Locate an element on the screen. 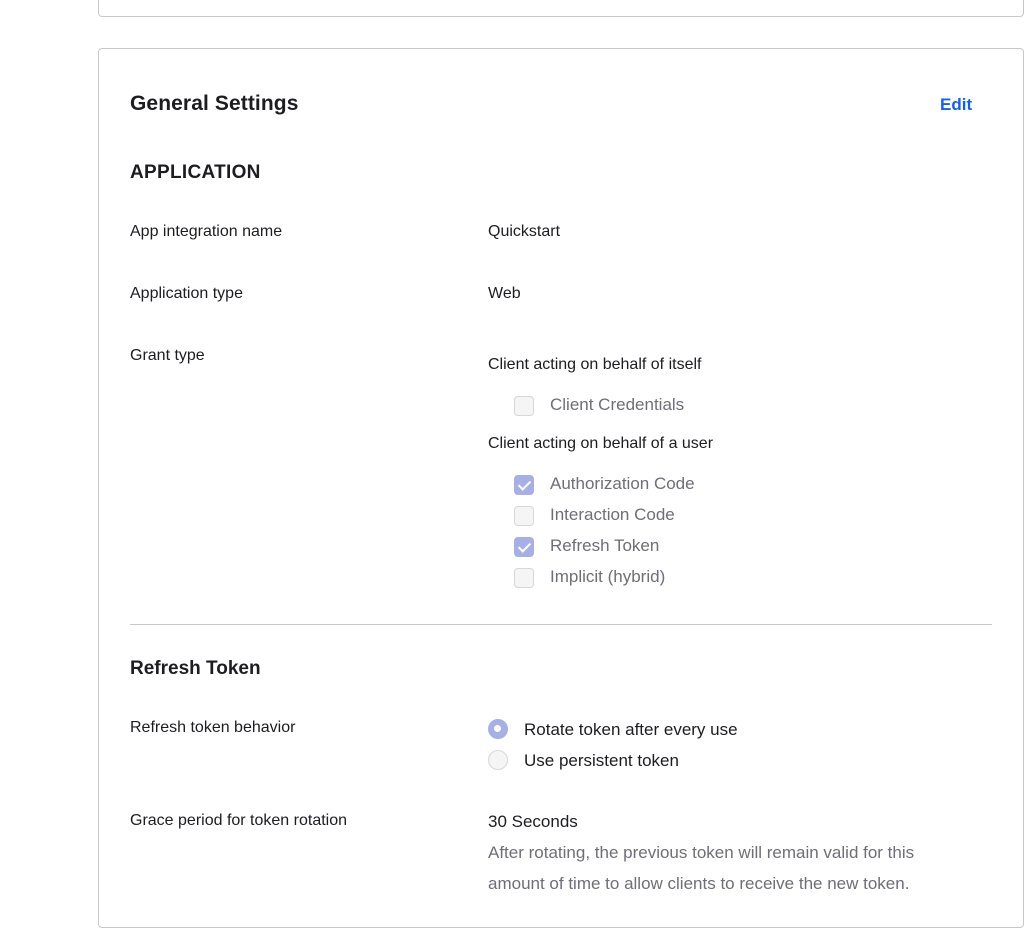 This screenshot has width=1024, height=928. general-settings-title: General Settings is located at coordinates (214, 103).